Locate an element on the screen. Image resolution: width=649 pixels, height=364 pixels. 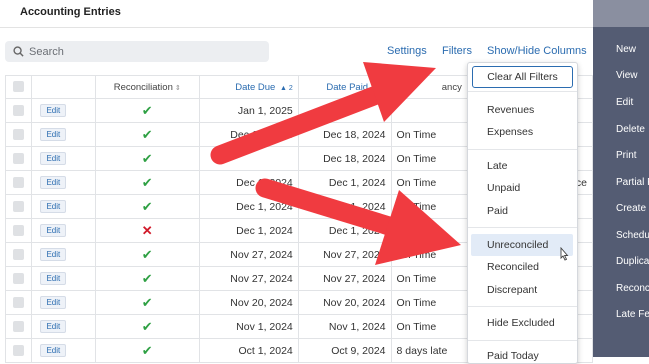
sidebar-item-partial-payment: Partial P is located at coordinates (632, 182).